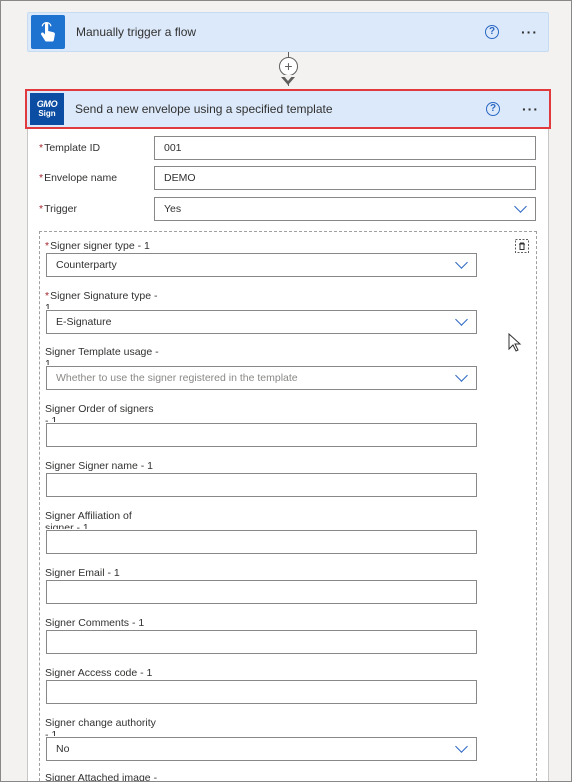  Describe the element at coordinates (86, 265) in the screenshot. I see `signer-type-value: Counterparty` at that location.